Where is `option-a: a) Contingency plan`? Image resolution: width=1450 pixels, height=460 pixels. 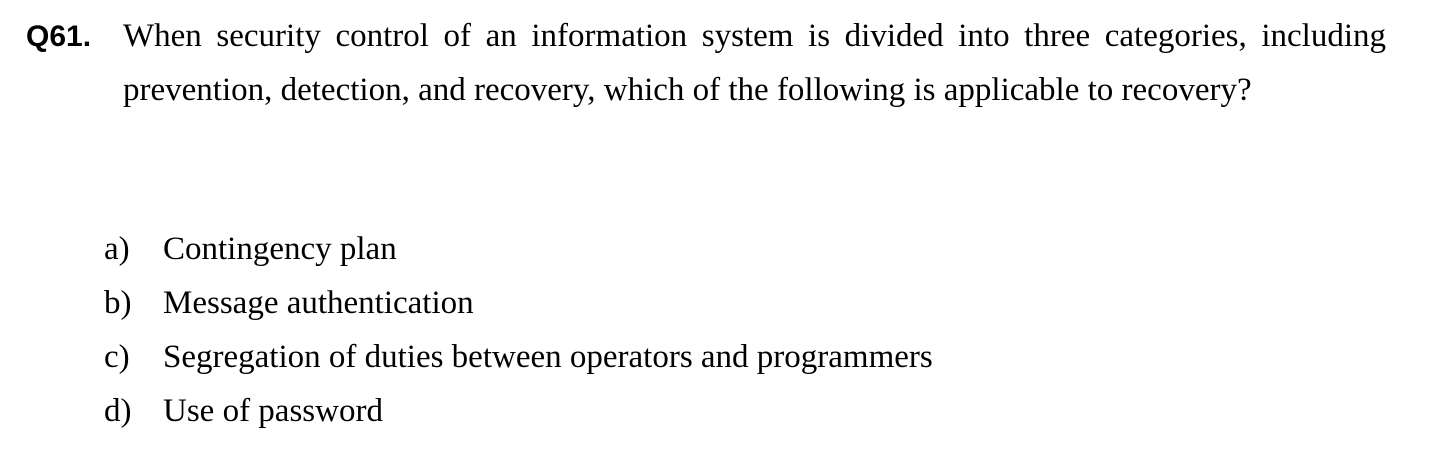
option-a: a) Contingency plan is located at coordinates (518, 249).